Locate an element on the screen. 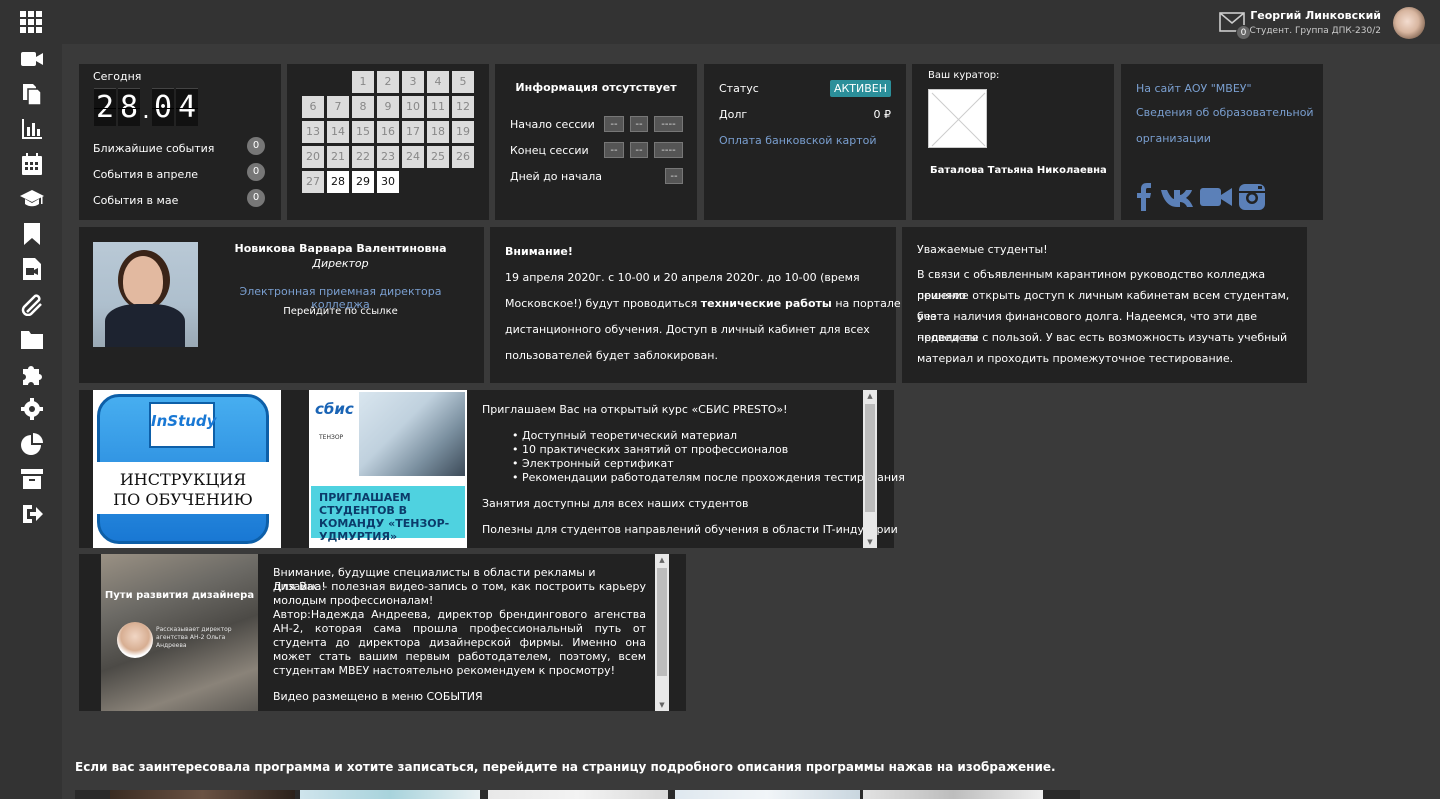 The width and height of the screenshot is (1440, 799). events-may-label: События в мае is located at coordinates (135, 200).